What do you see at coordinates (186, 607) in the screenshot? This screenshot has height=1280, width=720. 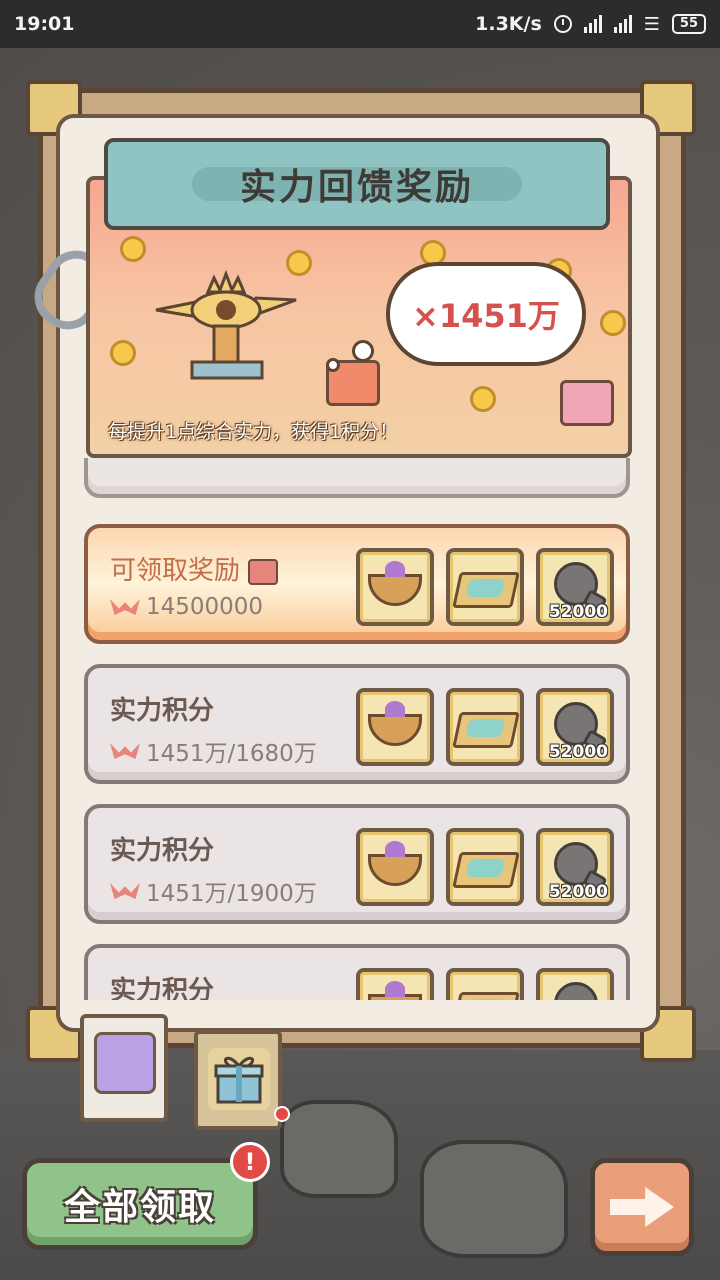 I see `row-value: 14500000` at bounding box center [186, 607].